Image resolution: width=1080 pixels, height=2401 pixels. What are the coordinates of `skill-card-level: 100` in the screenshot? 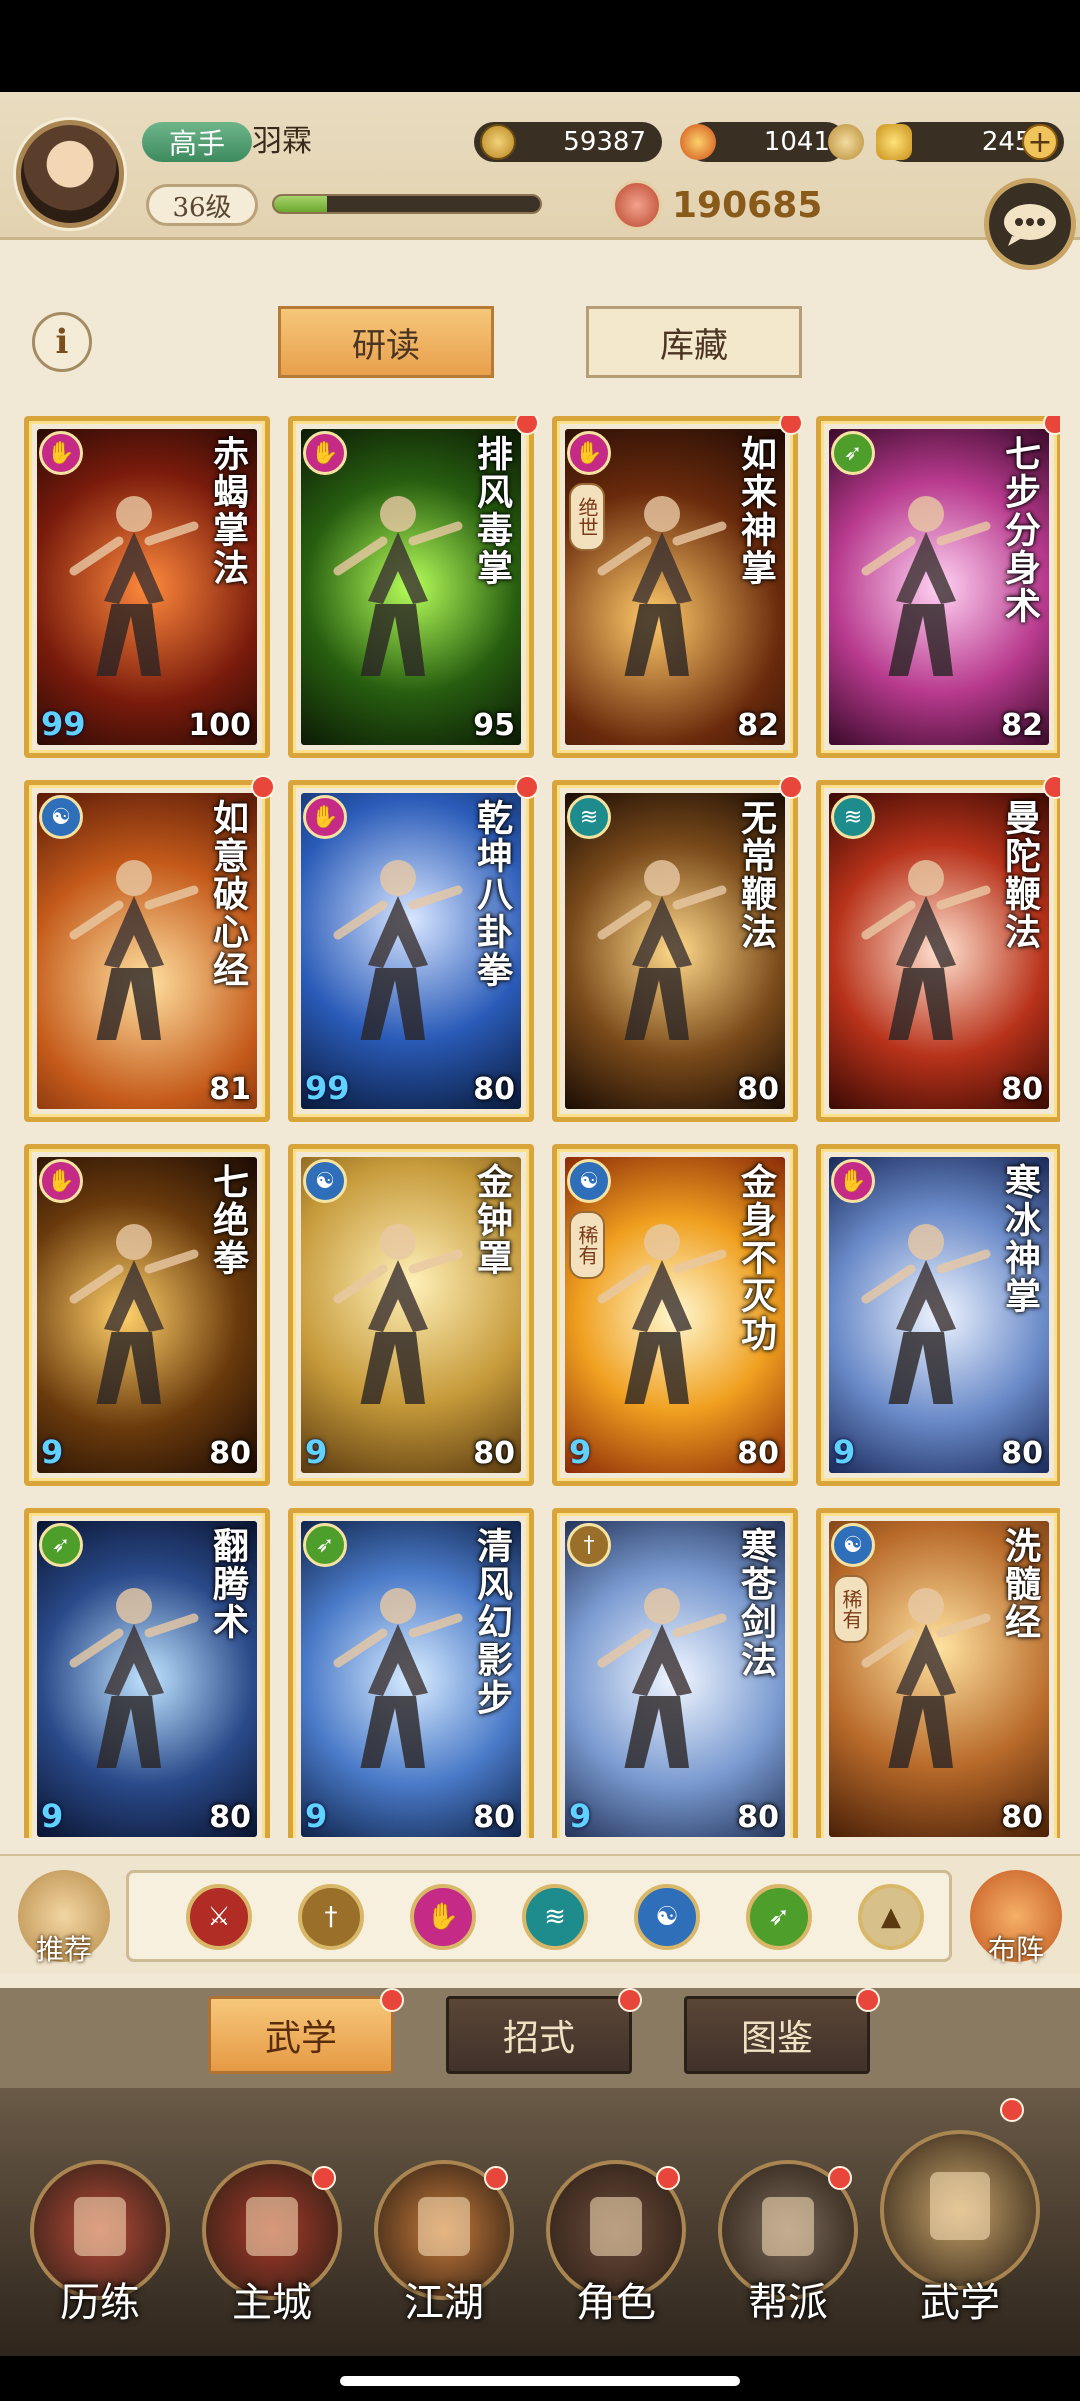 It's located at (219, 725).